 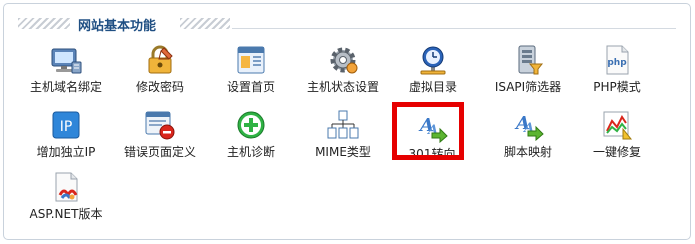 I want to click on item-one-click-repair: 一键修复, so click(x=617, y=138).